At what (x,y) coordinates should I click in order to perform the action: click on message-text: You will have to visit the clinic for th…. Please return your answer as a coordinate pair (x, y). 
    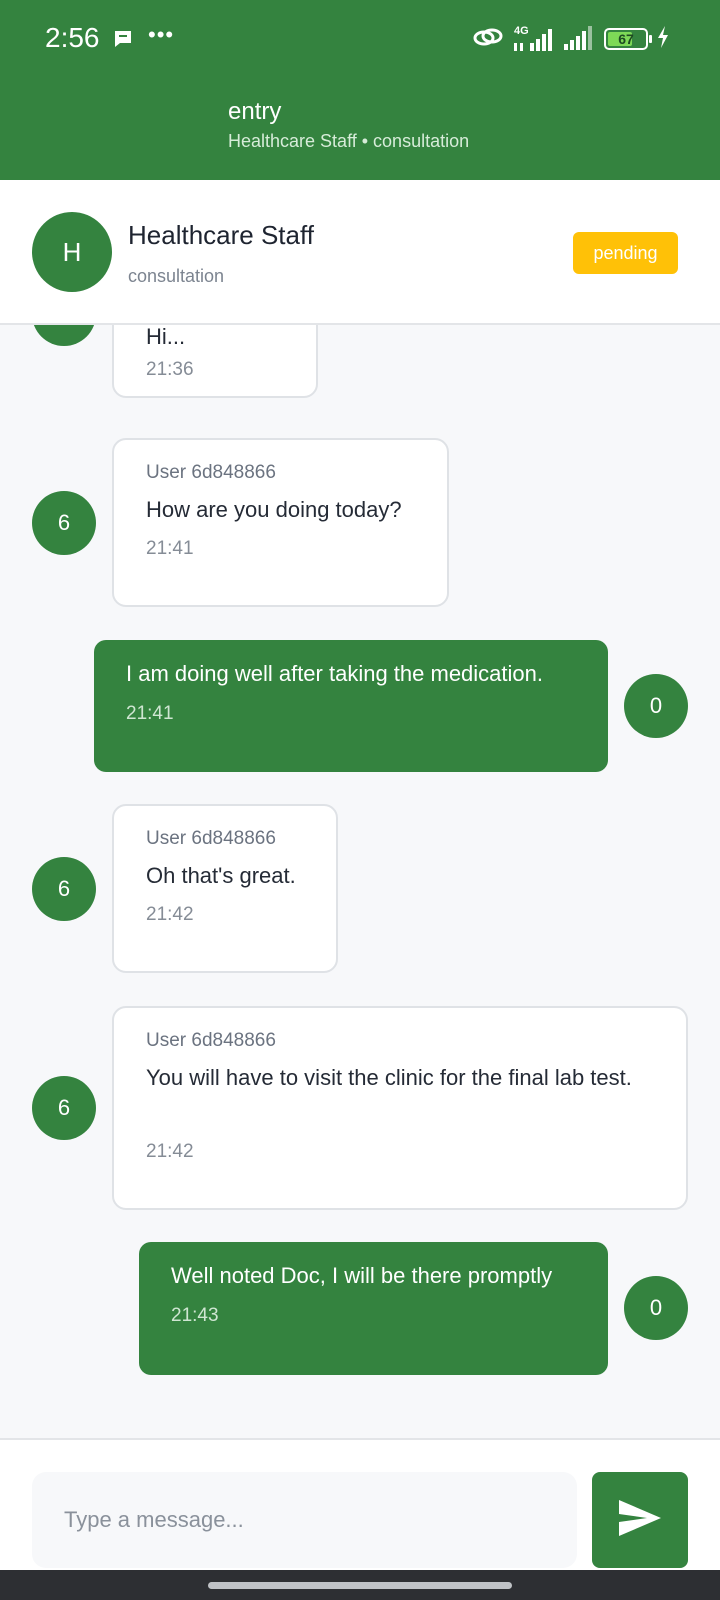
    Looking at the image, I should click on (389, 1077).